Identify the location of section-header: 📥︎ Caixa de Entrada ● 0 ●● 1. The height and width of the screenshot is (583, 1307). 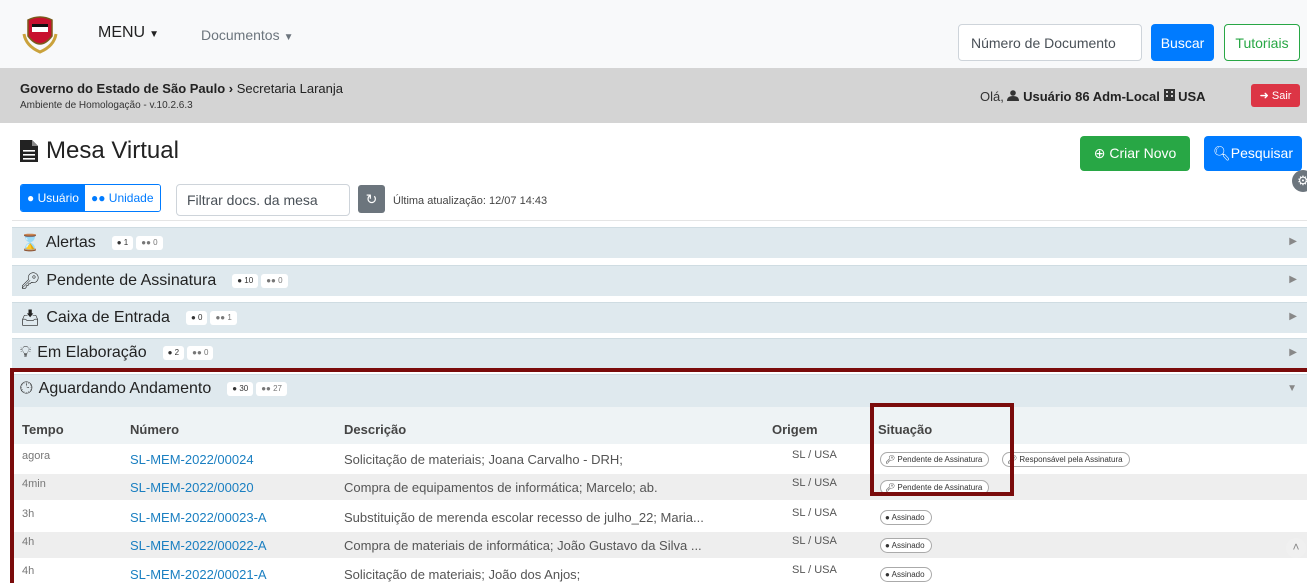
(128, 318).